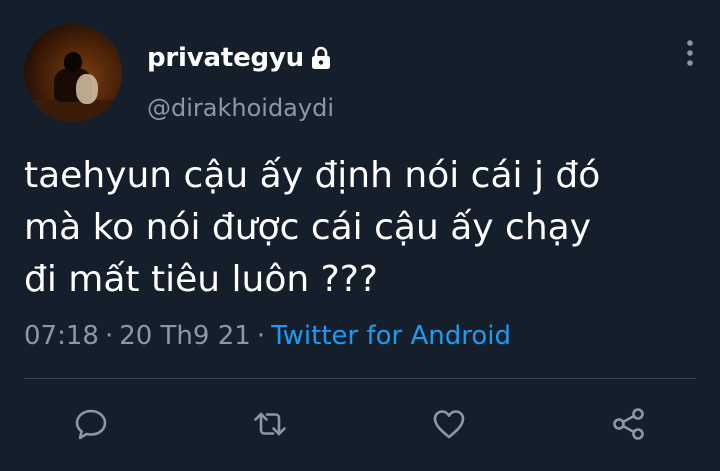  I want to click on like-button, so click(449, 426).